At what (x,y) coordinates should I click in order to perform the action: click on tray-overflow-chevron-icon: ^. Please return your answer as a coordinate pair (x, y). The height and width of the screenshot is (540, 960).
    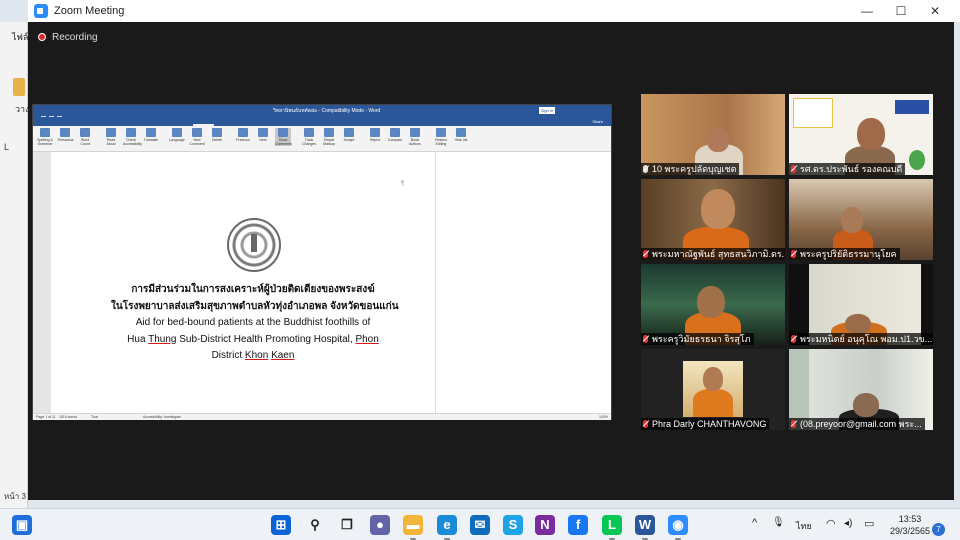
    Looking at the image, I should click on (754, 523).